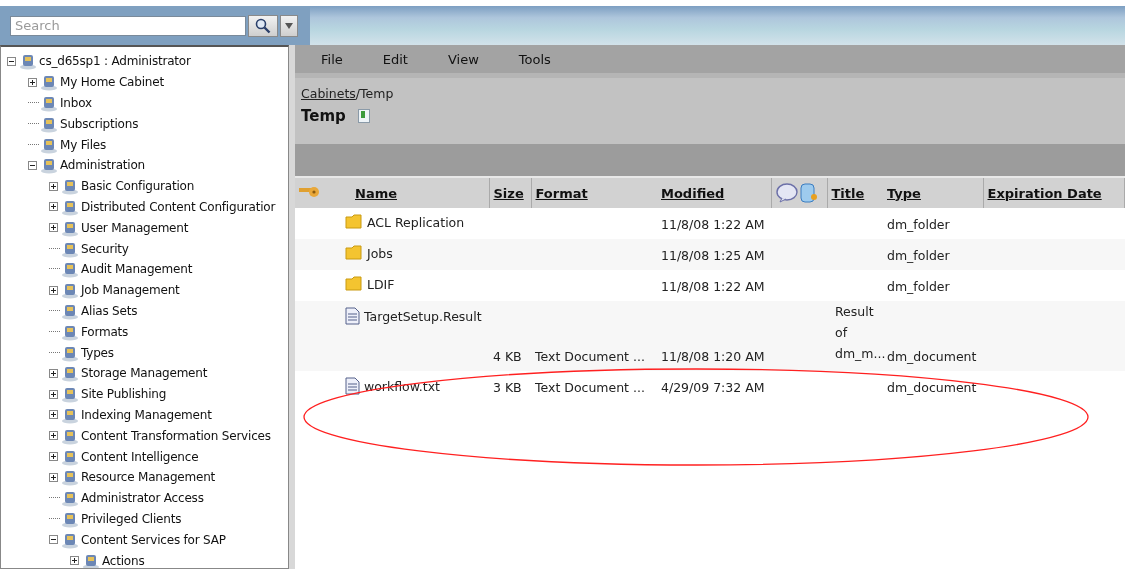 The height and width of the screenshot is (569, 1125). I want to click on search-button, so click(263, 25).